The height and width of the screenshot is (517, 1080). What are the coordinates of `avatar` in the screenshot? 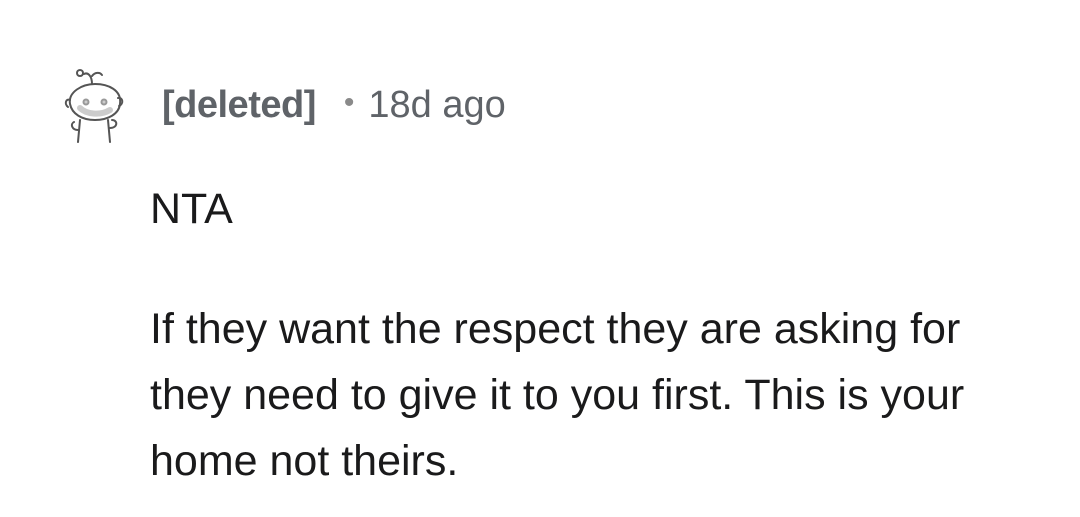 It's located at (95, 104).